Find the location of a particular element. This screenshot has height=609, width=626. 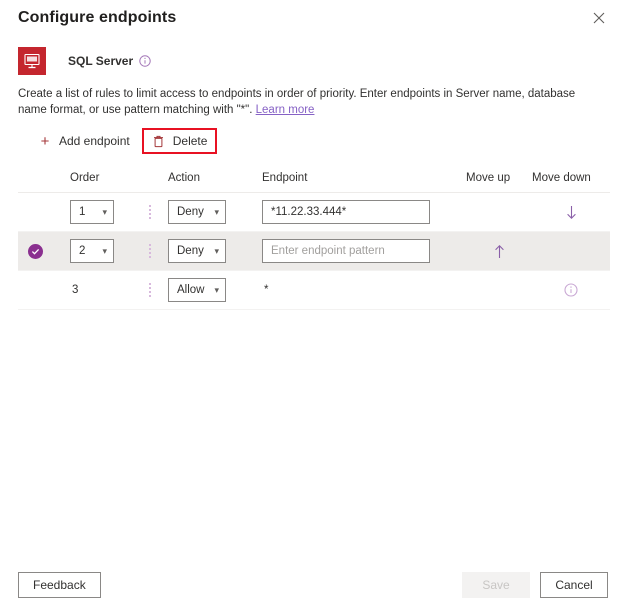

action-cell: Allow ▾ is located at coordinates (215, 290).